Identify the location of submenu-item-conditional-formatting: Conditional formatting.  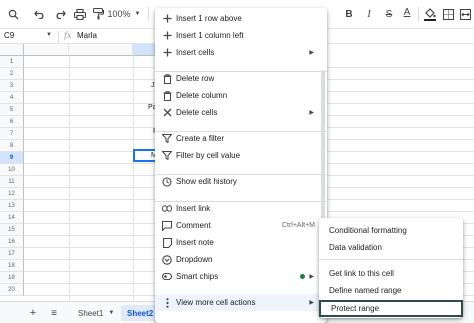
(391, 230).